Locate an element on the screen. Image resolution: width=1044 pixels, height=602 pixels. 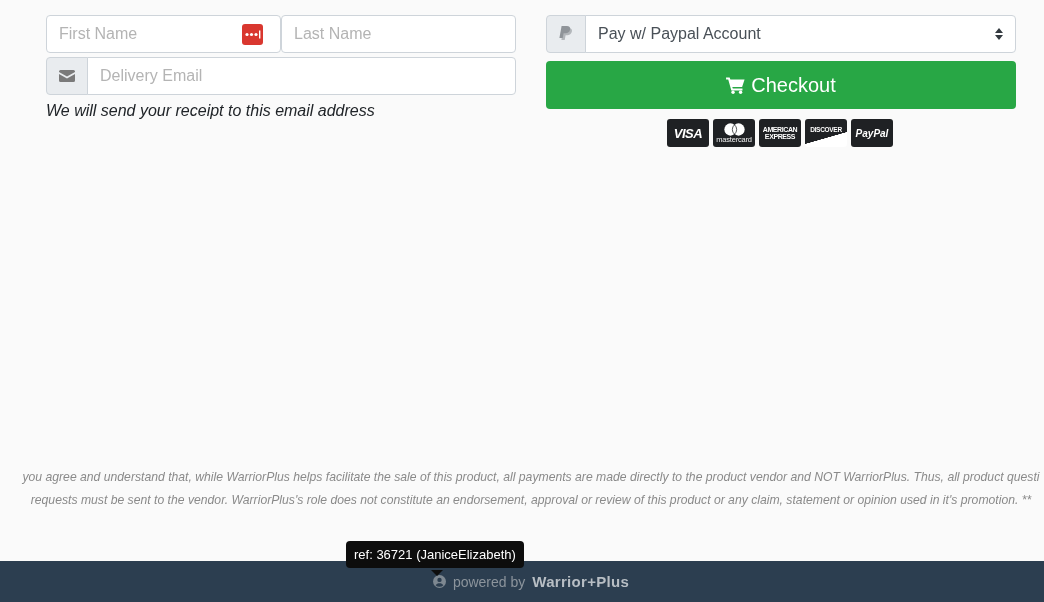
cart-icon is located at coordinates (736, 85).